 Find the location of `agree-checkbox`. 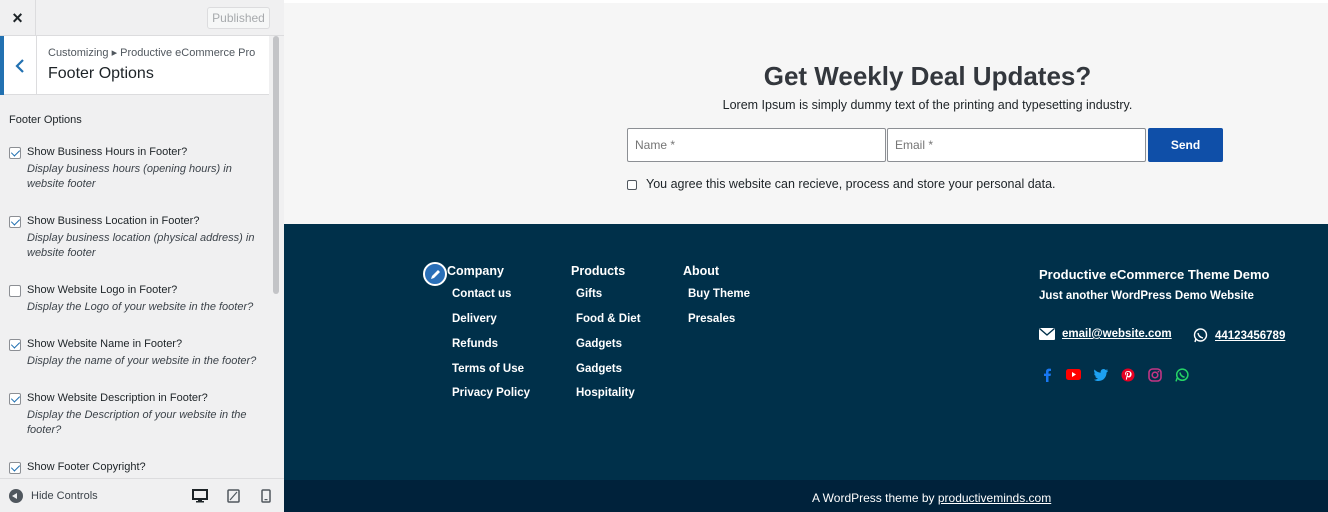

agree-checkbox is located at coordinates (632, 185).